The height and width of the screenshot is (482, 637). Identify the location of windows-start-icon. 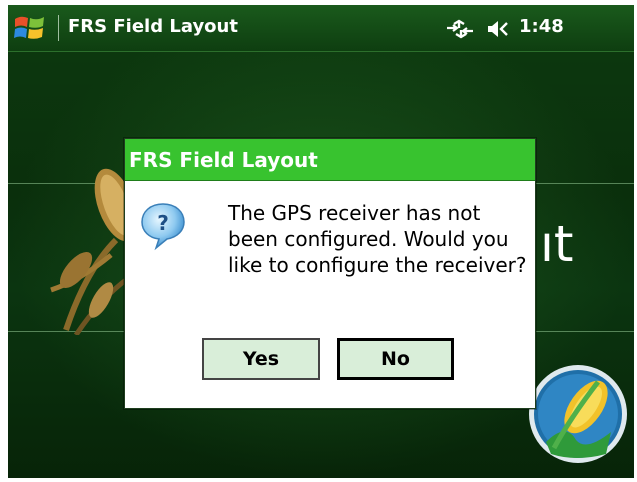
(30, 28).